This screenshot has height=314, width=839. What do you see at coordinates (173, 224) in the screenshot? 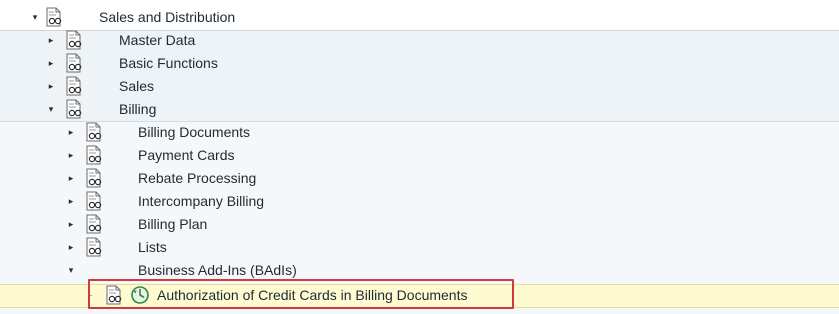
I see `tree-node-label: Billing Plan` at bounding box center [173, 224].